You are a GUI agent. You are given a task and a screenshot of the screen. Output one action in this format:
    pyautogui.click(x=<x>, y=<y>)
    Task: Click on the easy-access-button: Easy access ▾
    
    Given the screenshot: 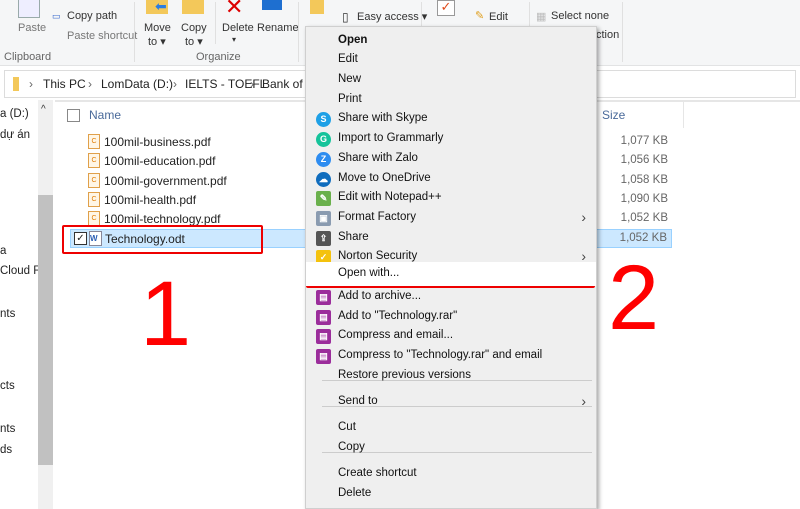 What is the action you would take?
    pyautogui.click(x=392, y=16)
    